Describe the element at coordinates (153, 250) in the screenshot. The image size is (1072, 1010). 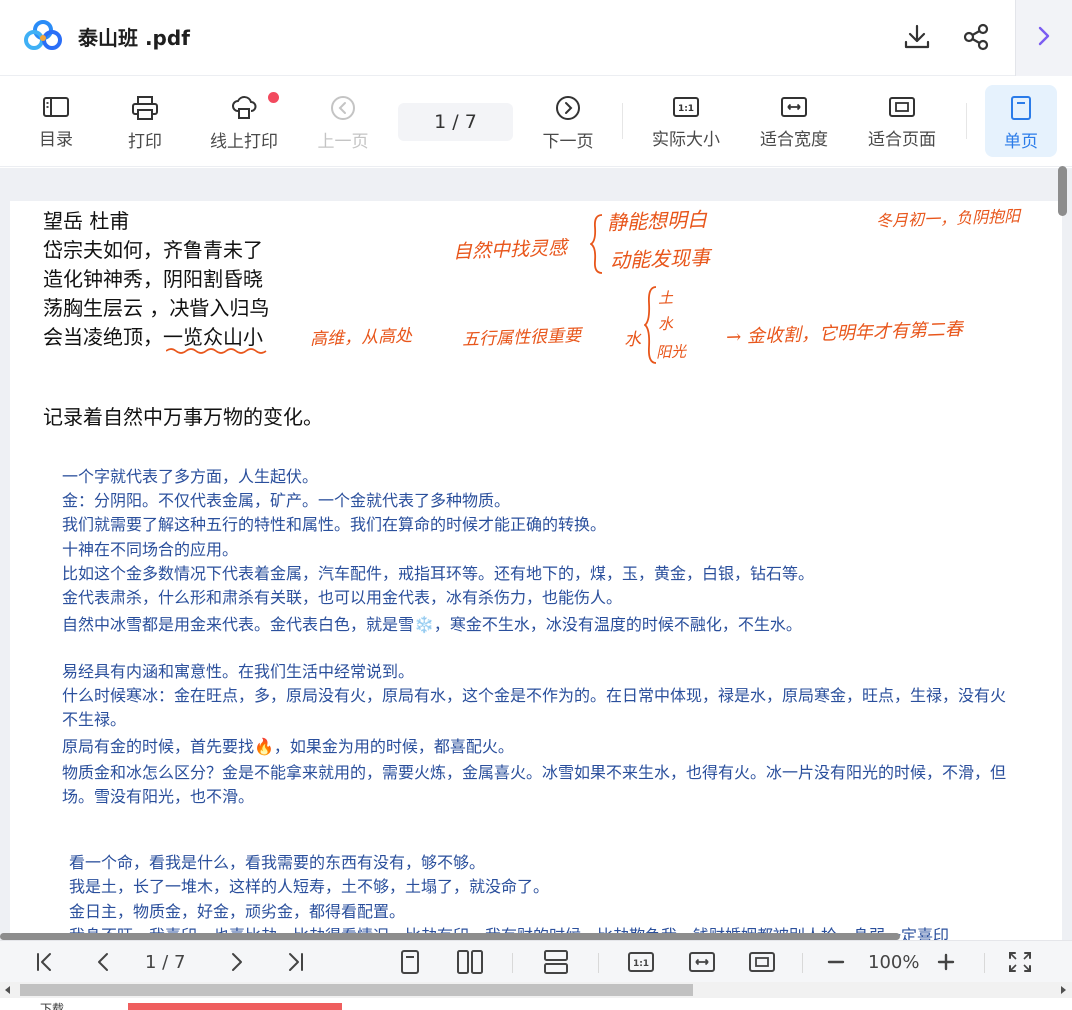
I see `poem-line: 岱宗夫如何，齐鲁青未了` at that location.